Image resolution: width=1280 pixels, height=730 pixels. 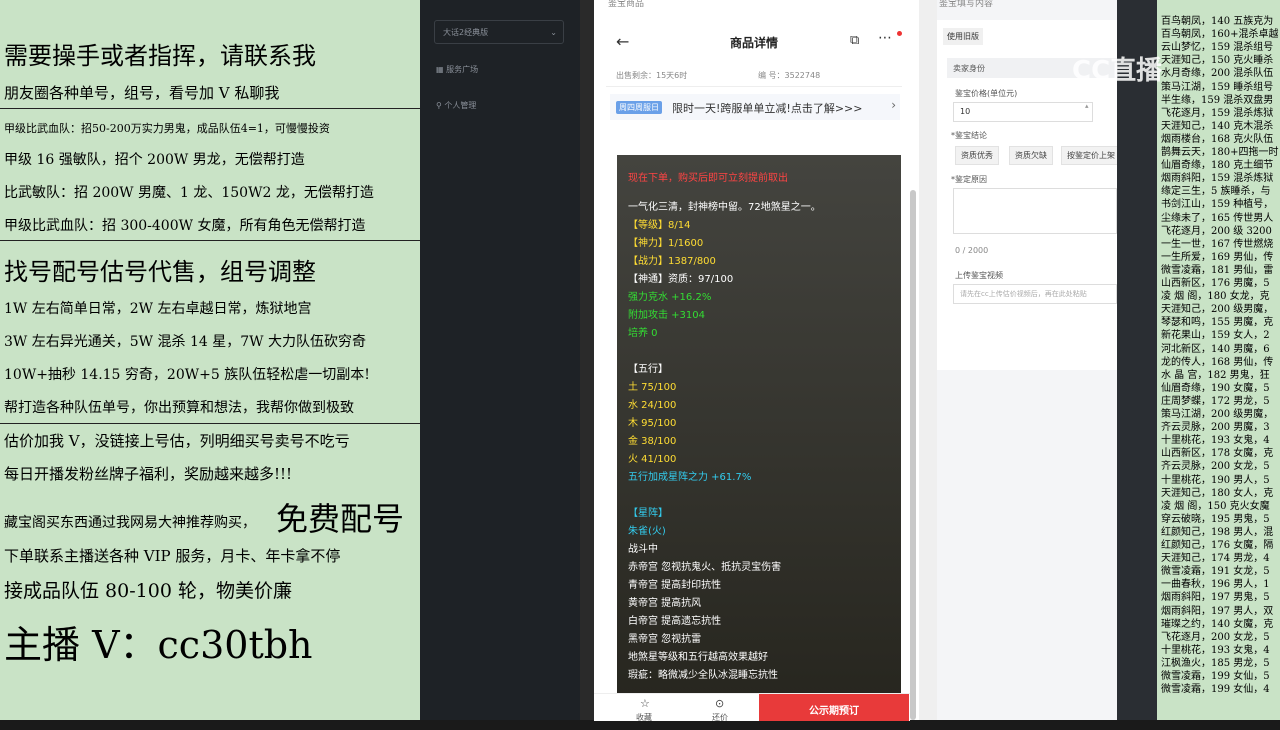 What do you see at coordinates (160, 56) in the screenshot?
I see `promo-line: 需要操手或者指挥，请联系我` at bounding box center [160, 56].